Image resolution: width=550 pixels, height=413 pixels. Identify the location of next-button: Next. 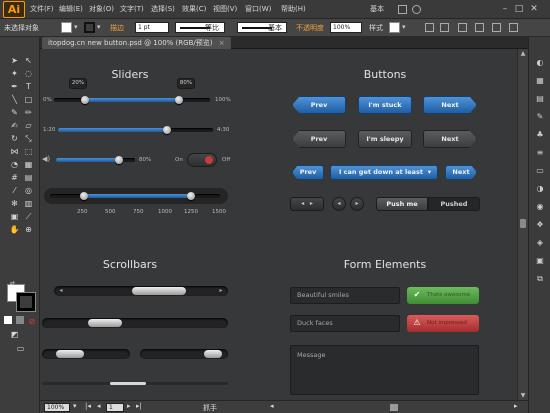
(450, 105).